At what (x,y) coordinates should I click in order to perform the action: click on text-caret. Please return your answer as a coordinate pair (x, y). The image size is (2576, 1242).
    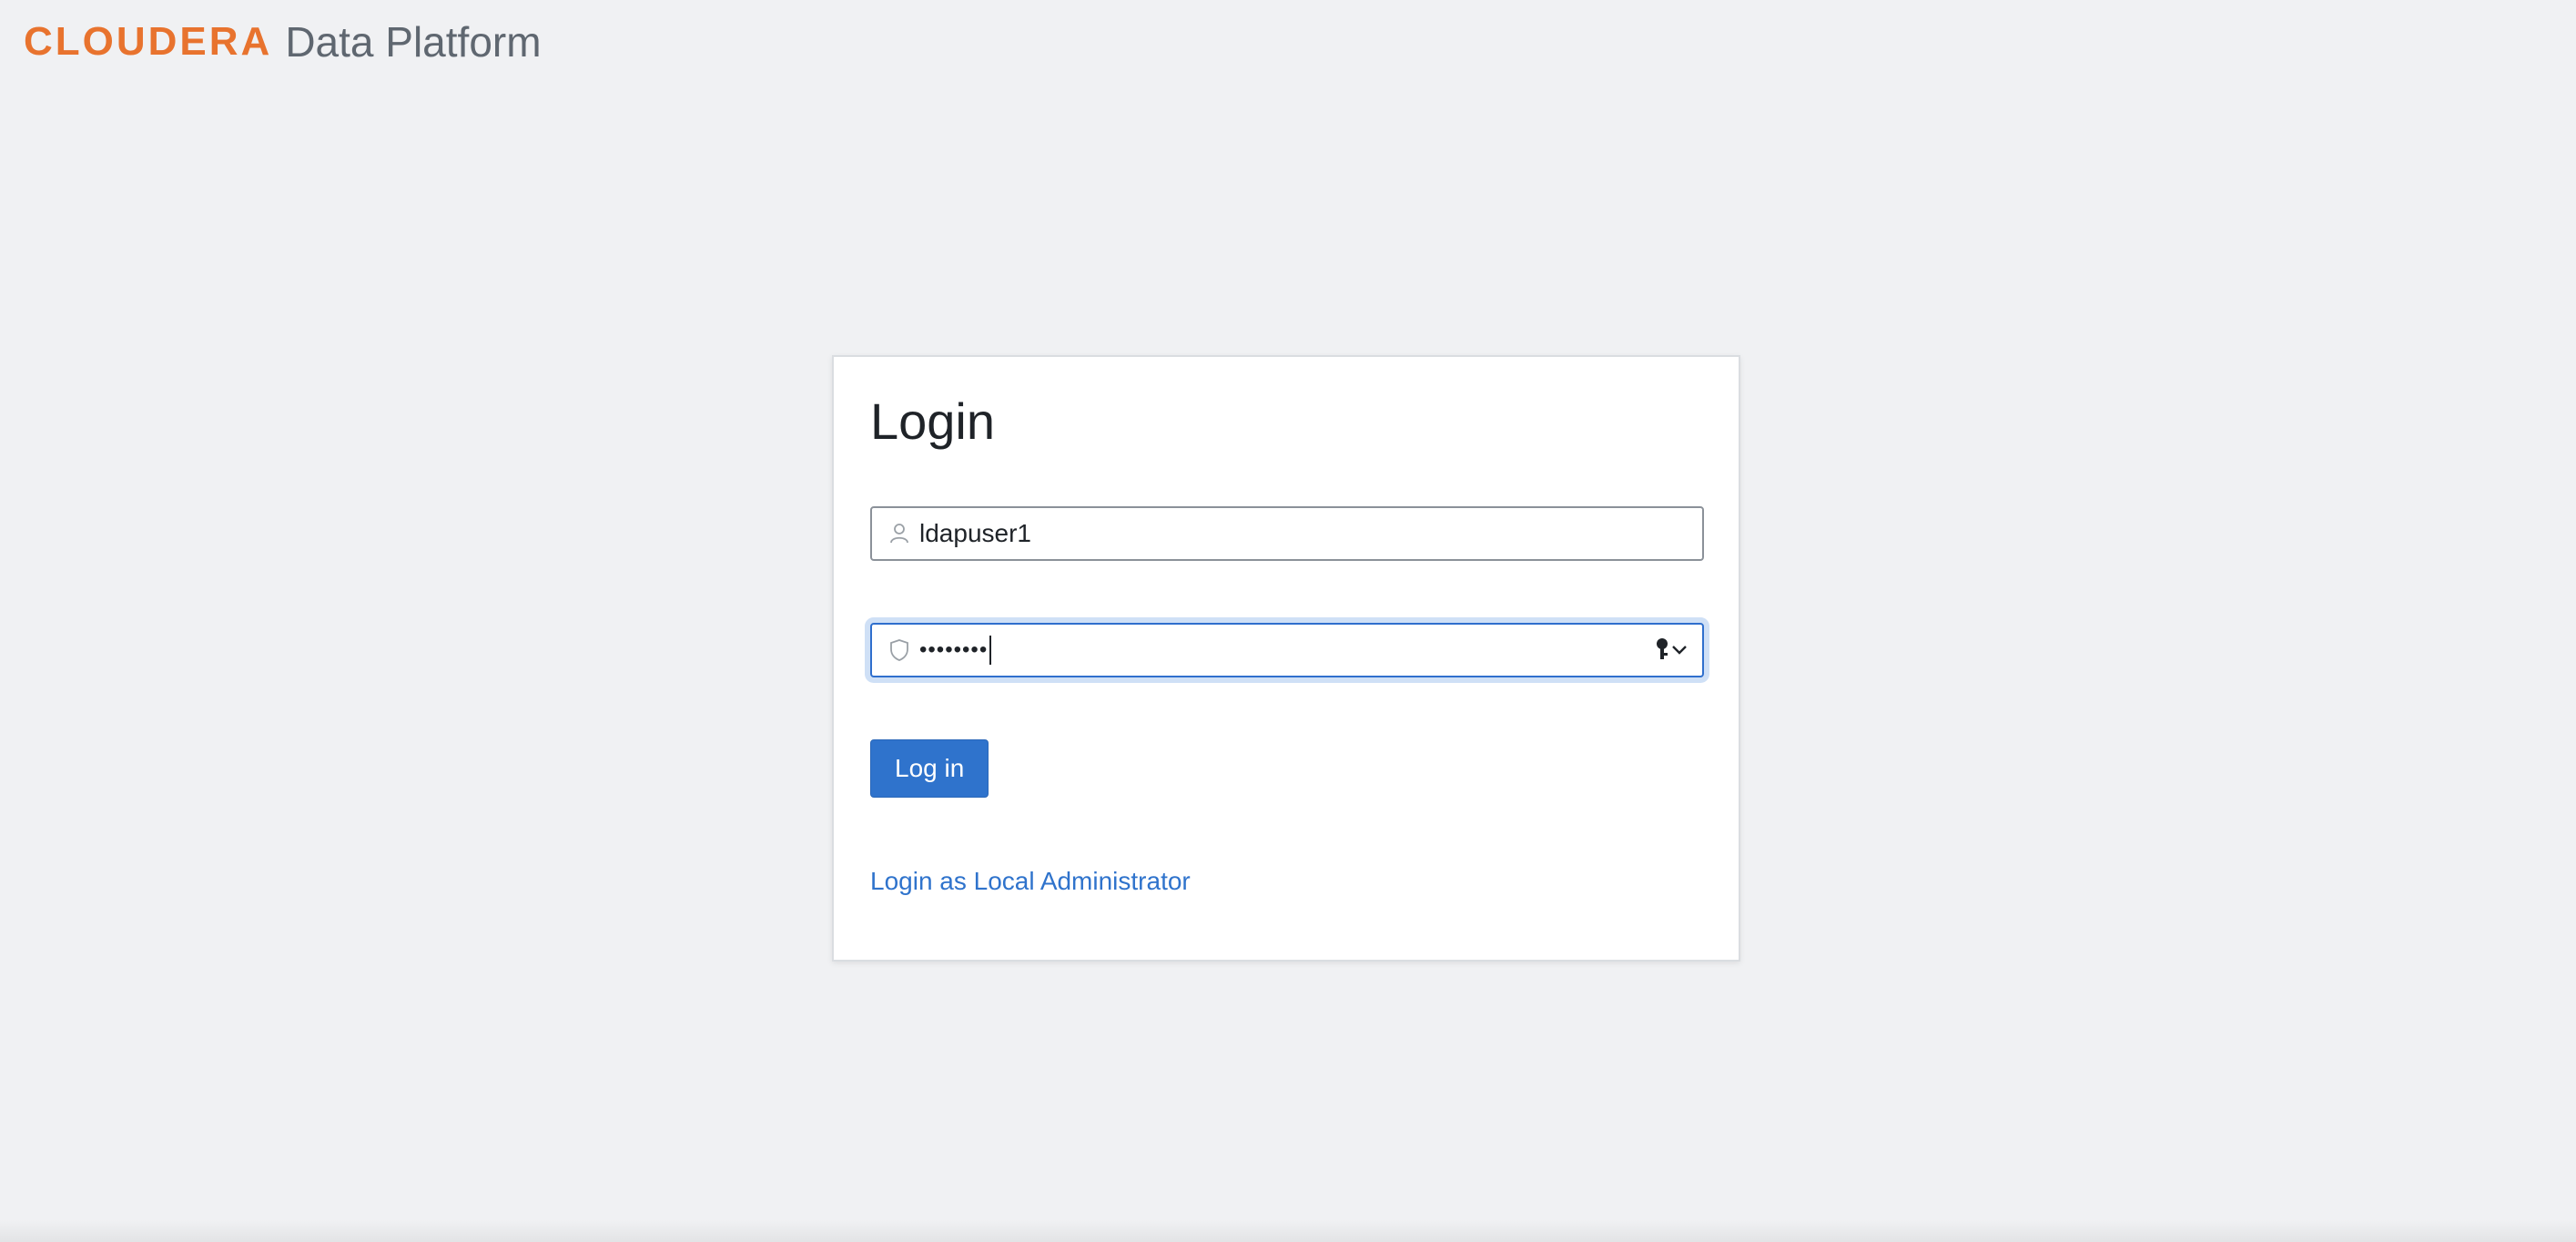
    Looking at the image, I should click on (990, 650).